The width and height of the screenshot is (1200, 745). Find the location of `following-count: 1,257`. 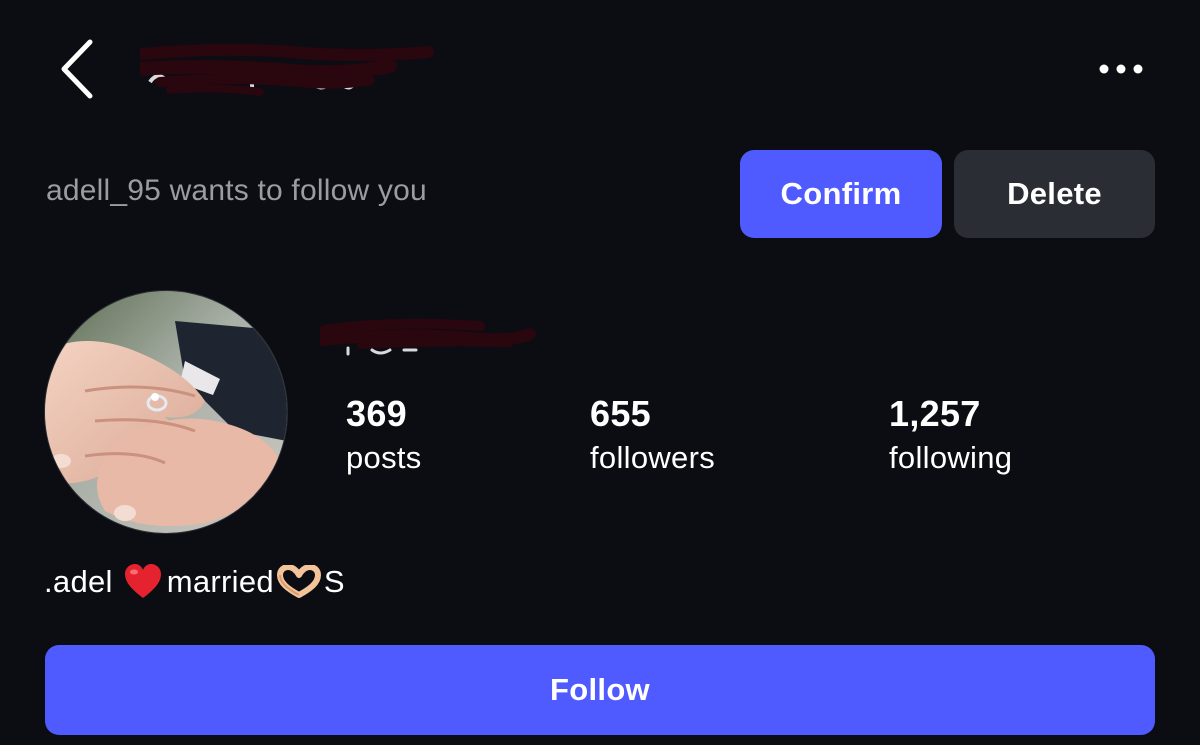

following-count: 1,257 is located at coordinates (935, 413).